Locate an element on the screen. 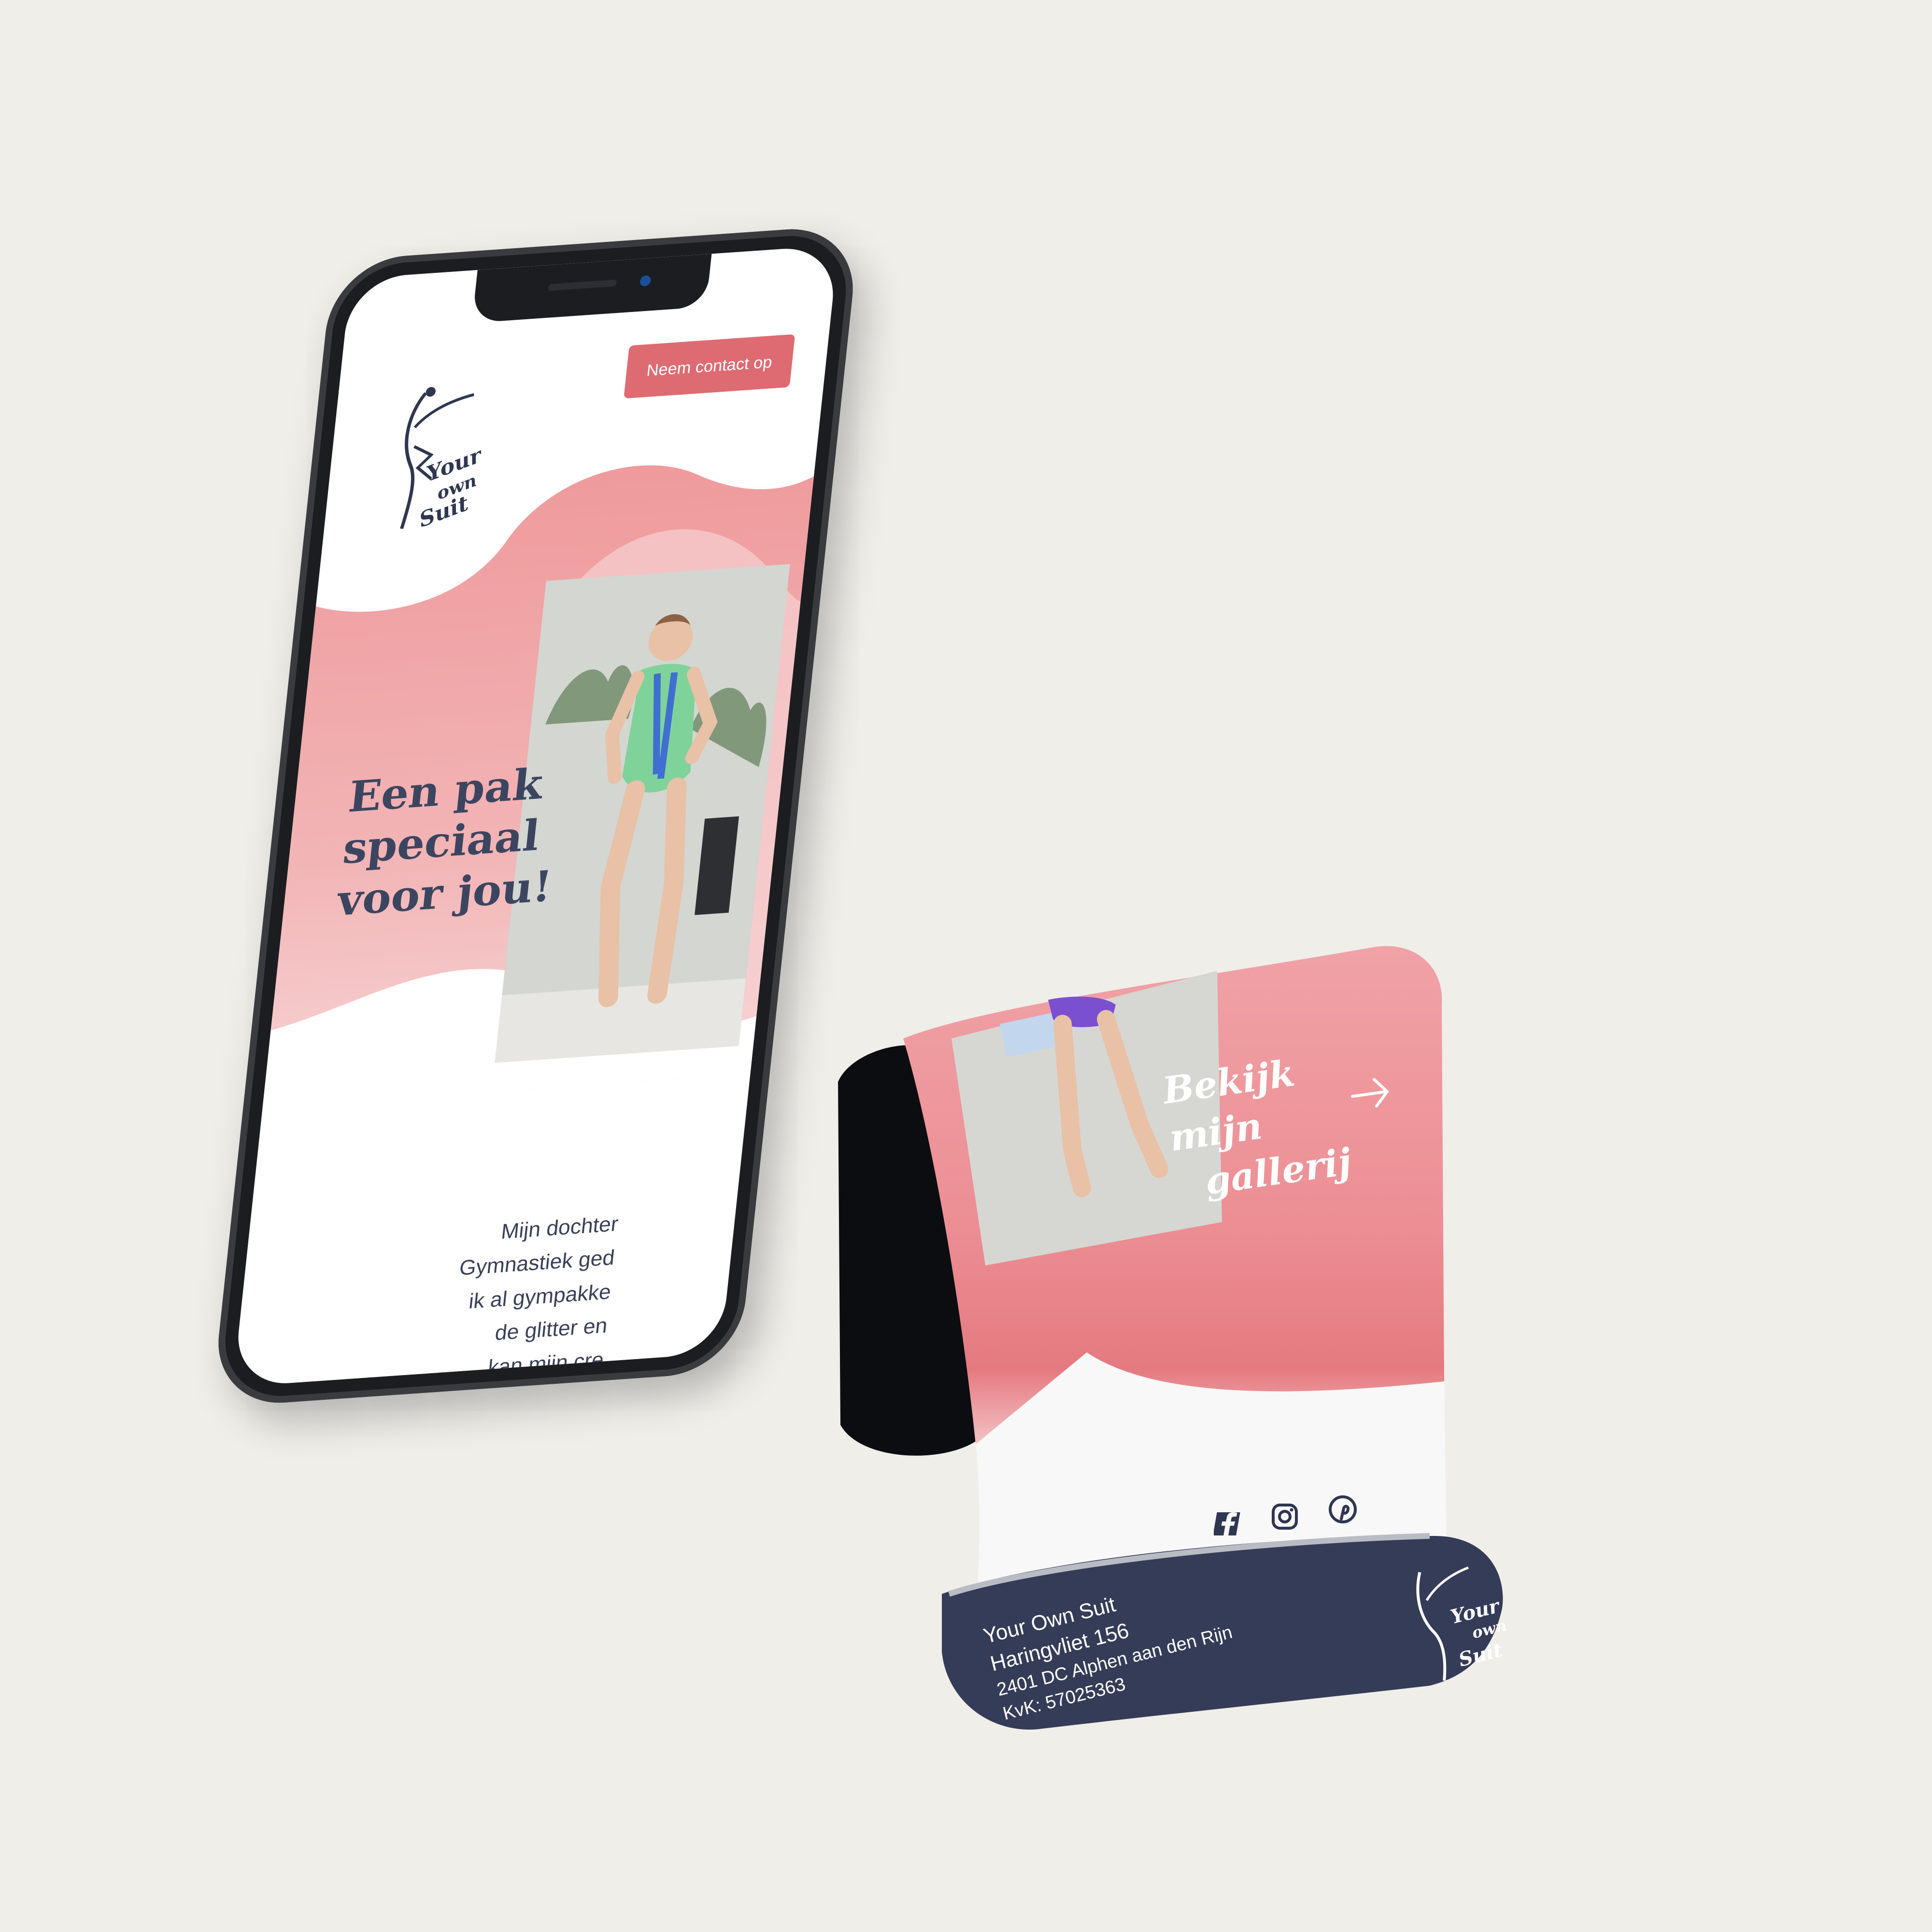  brand-logo: Your own Suit is located at coordinates (433, 462).